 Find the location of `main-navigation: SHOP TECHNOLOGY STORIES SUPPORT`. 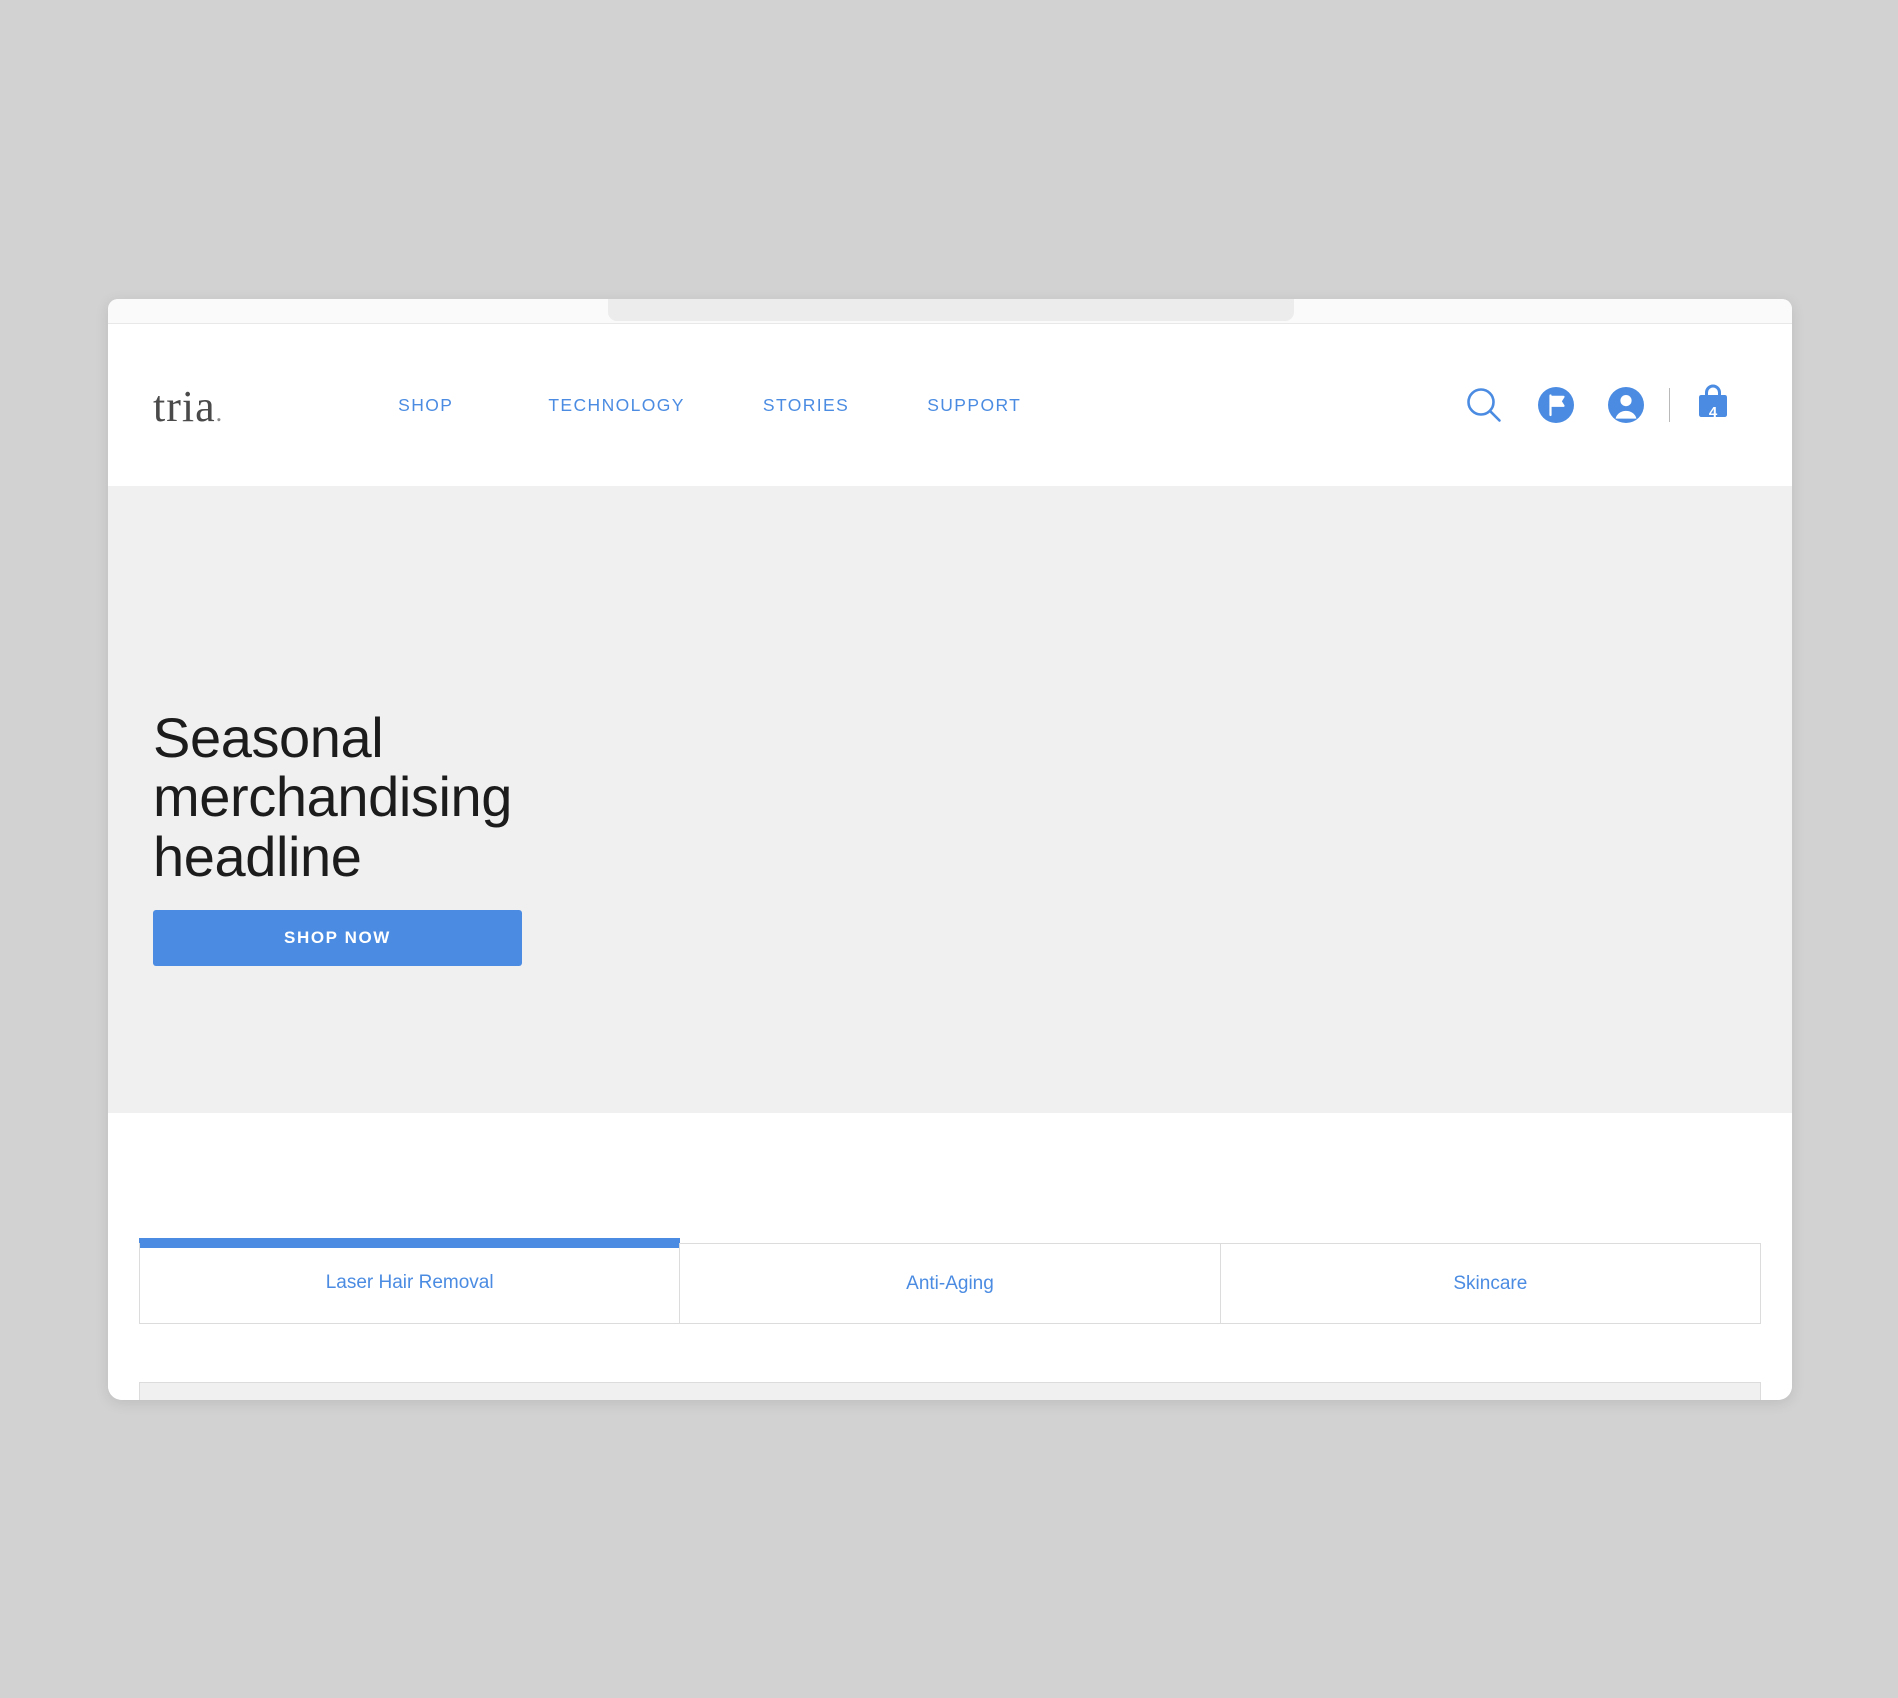

main-navigation: SHOP TECHNOLOGY STORIES SUPPORT is located at coordinates (709, 405).